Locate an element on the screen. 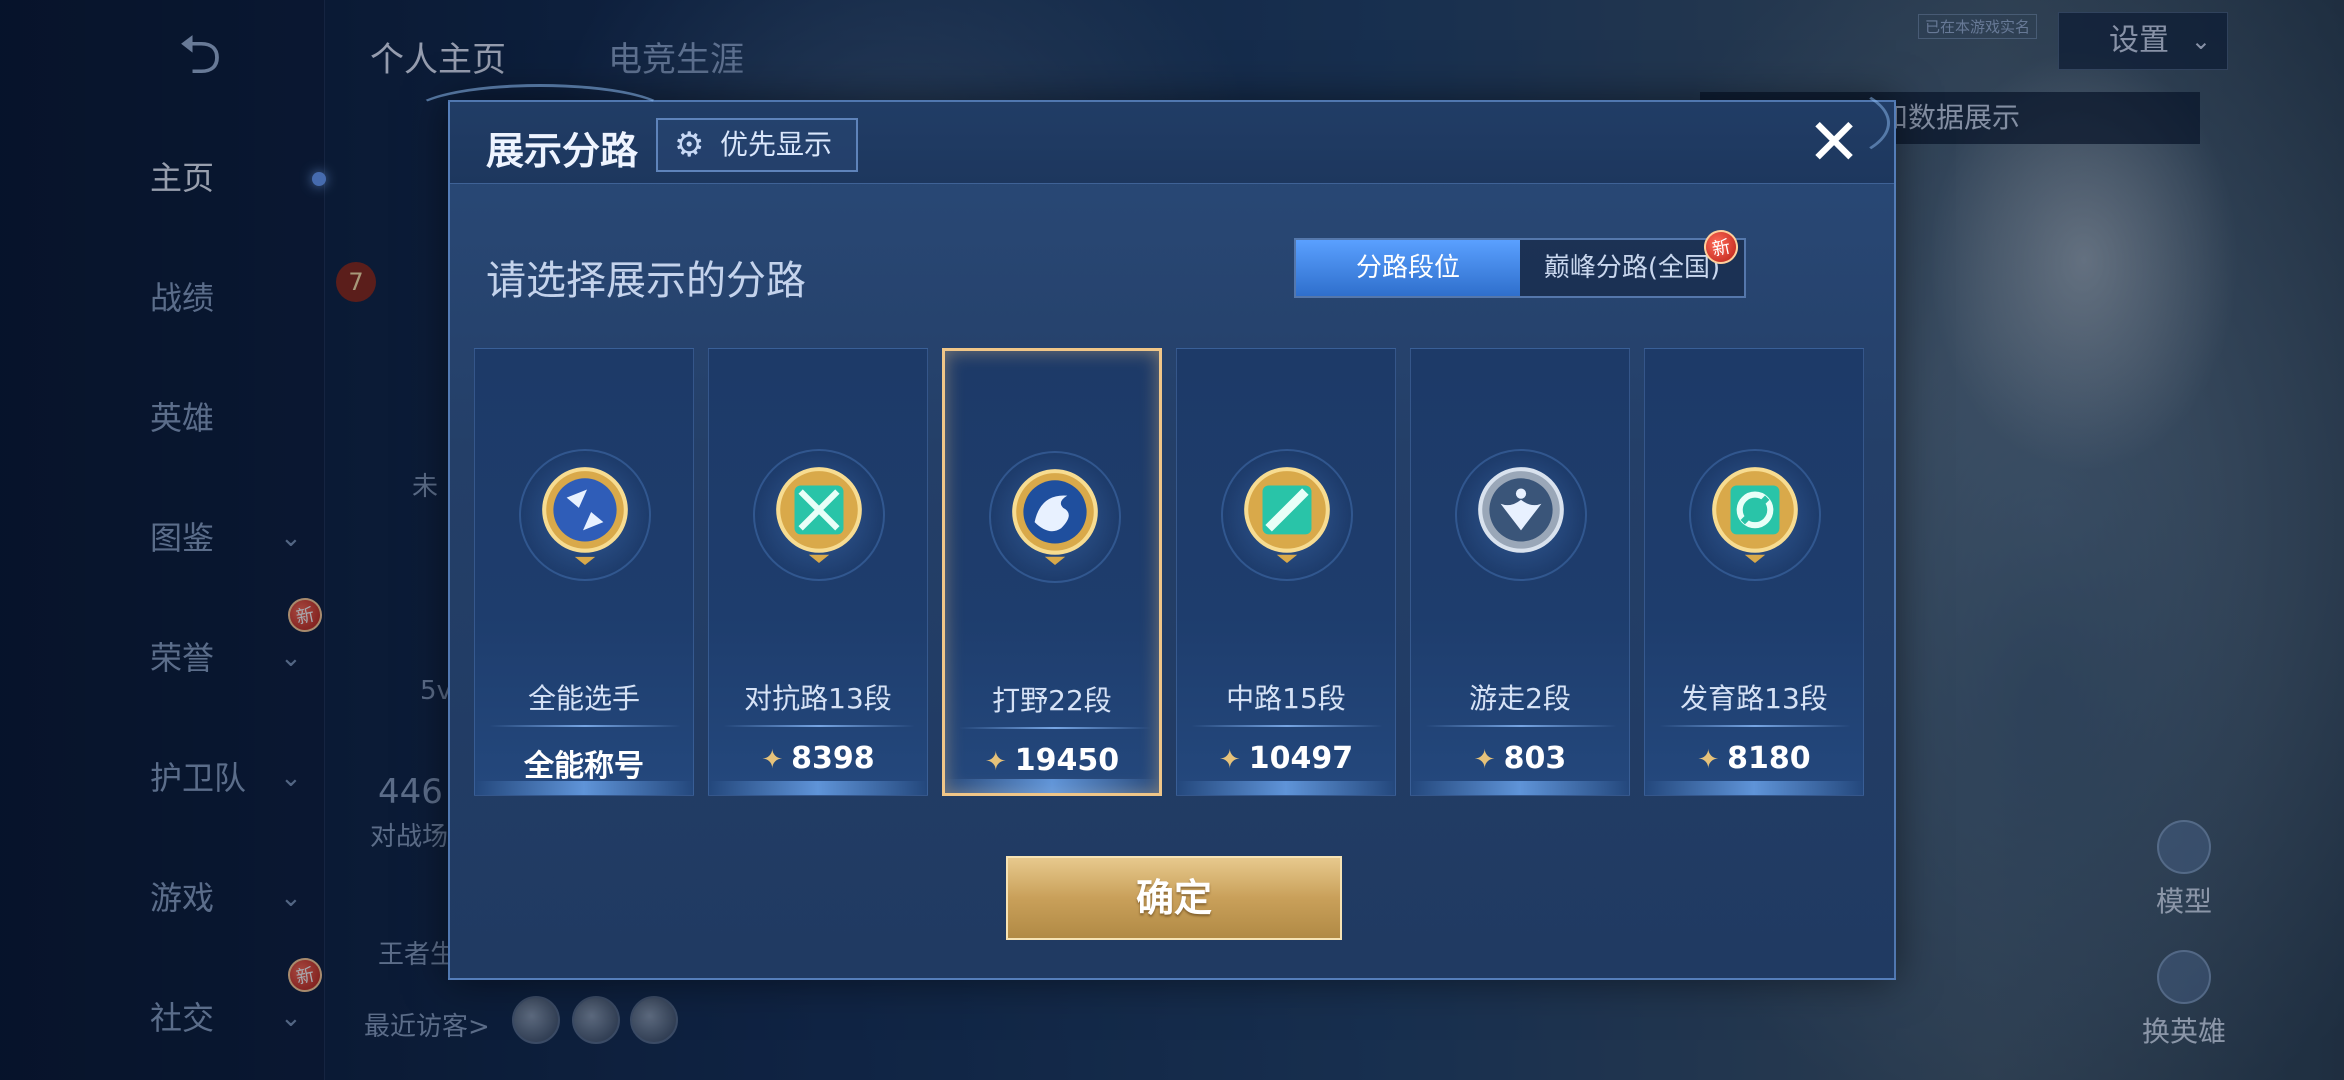 The image size is (2344, 1080). lane-name: 游走2段 is located at coordinates (1520, 698).